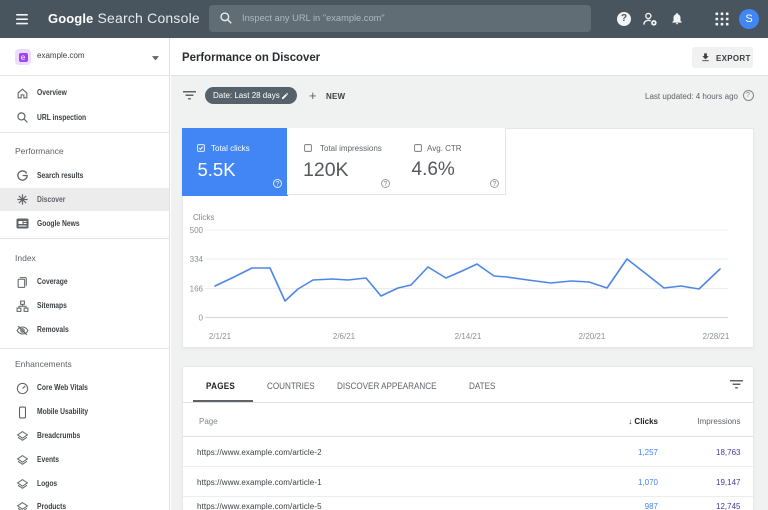  What do you see at coordinates (716, 336) in the screenshot?
I see `svg-text: 2/28/21` at bounding box center [716, 336].